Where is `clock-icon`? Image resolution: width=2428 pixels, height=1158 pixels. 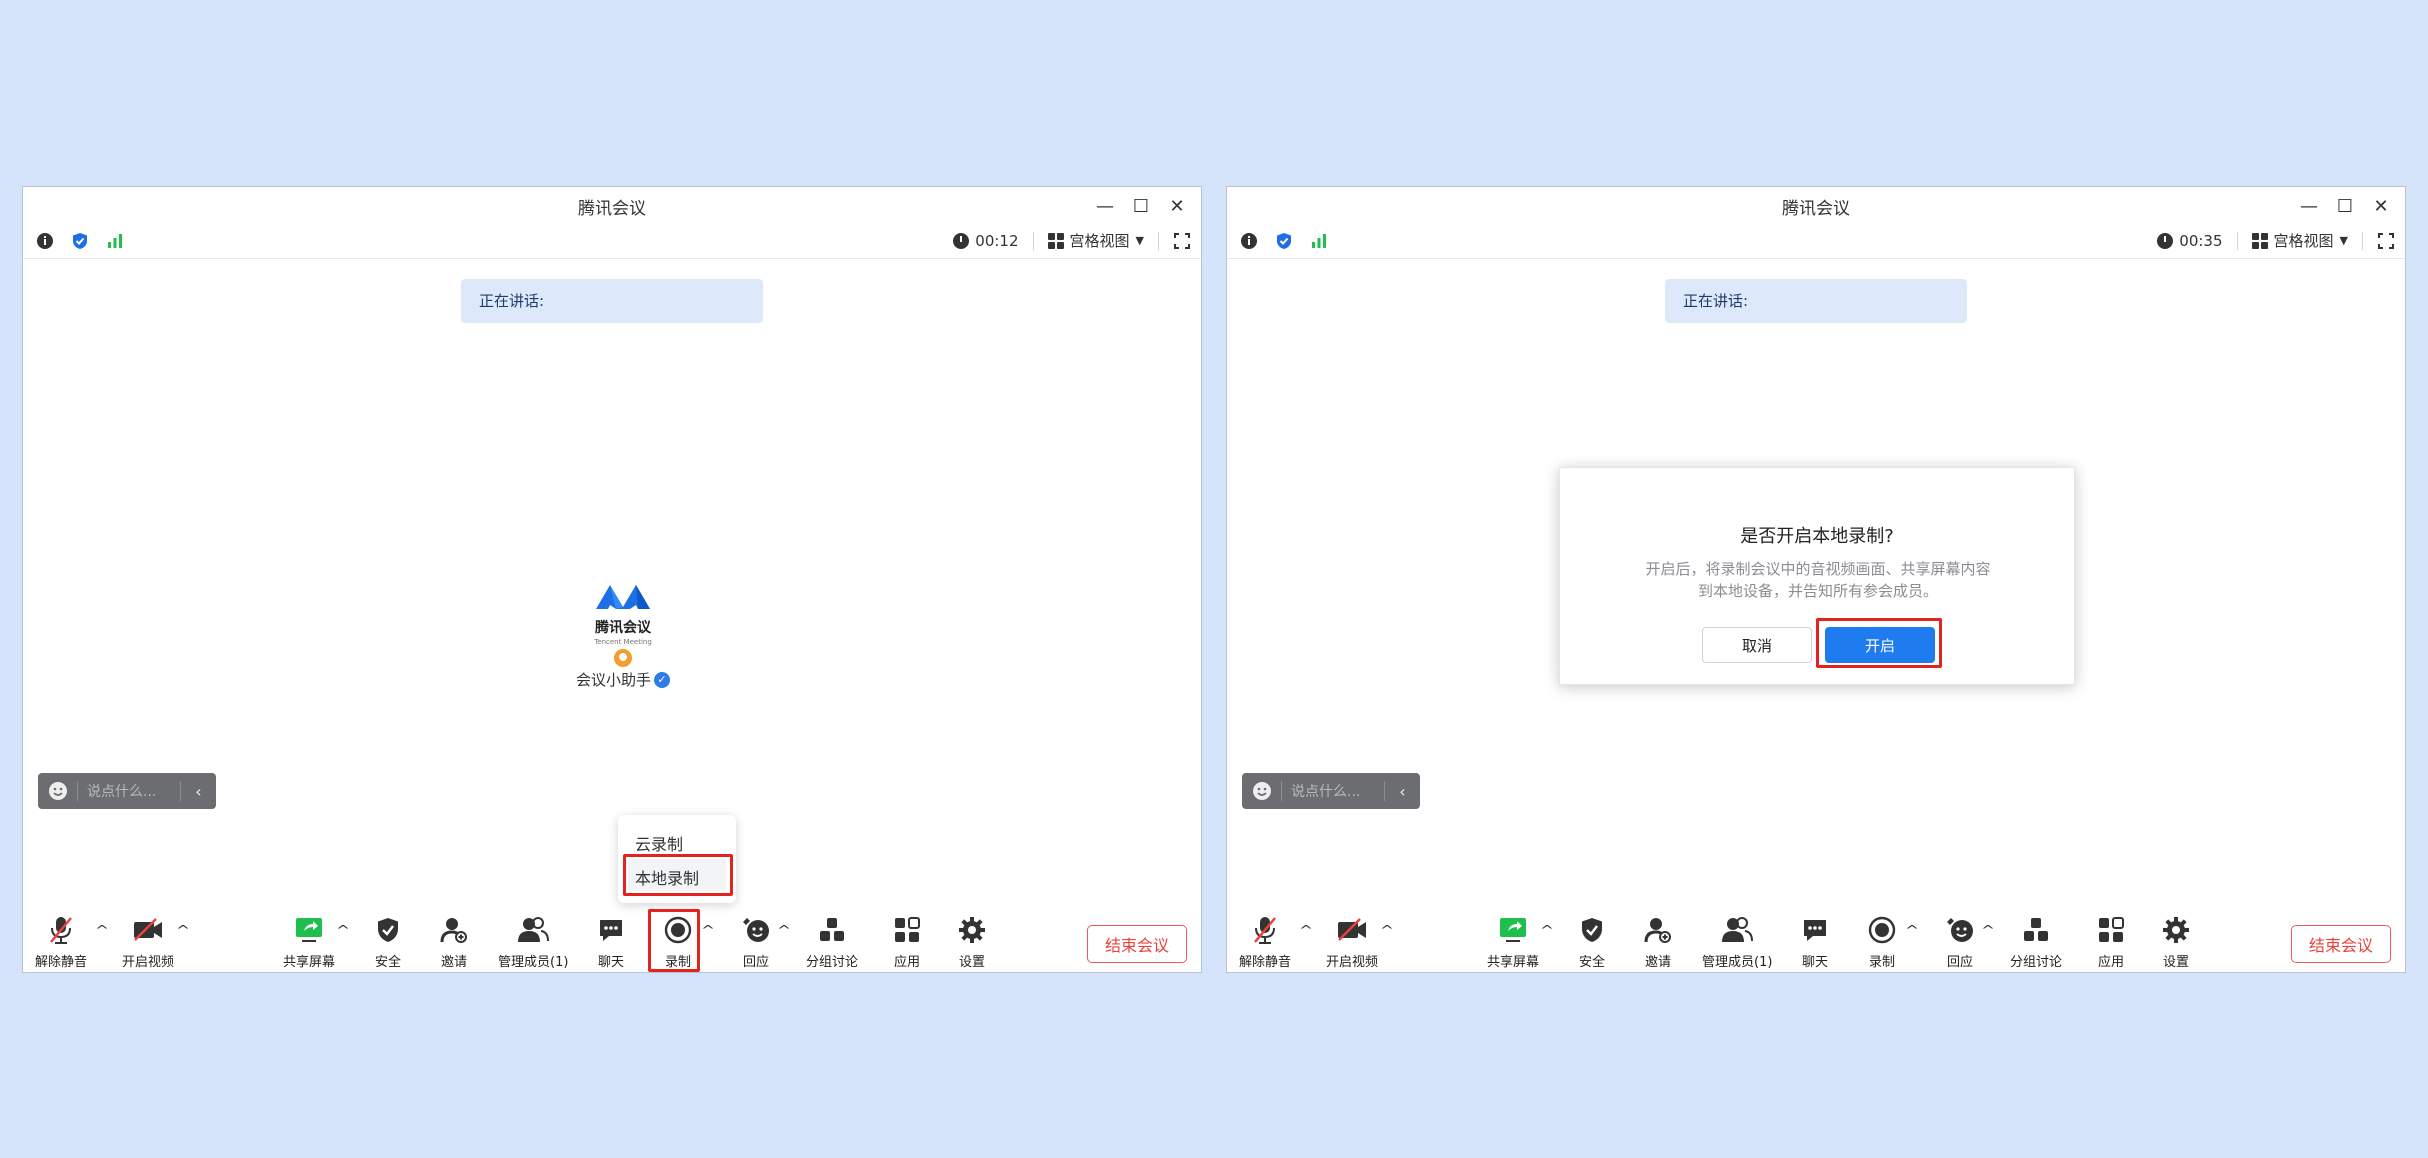 clock-icon is located at coordinates (2165, 240).